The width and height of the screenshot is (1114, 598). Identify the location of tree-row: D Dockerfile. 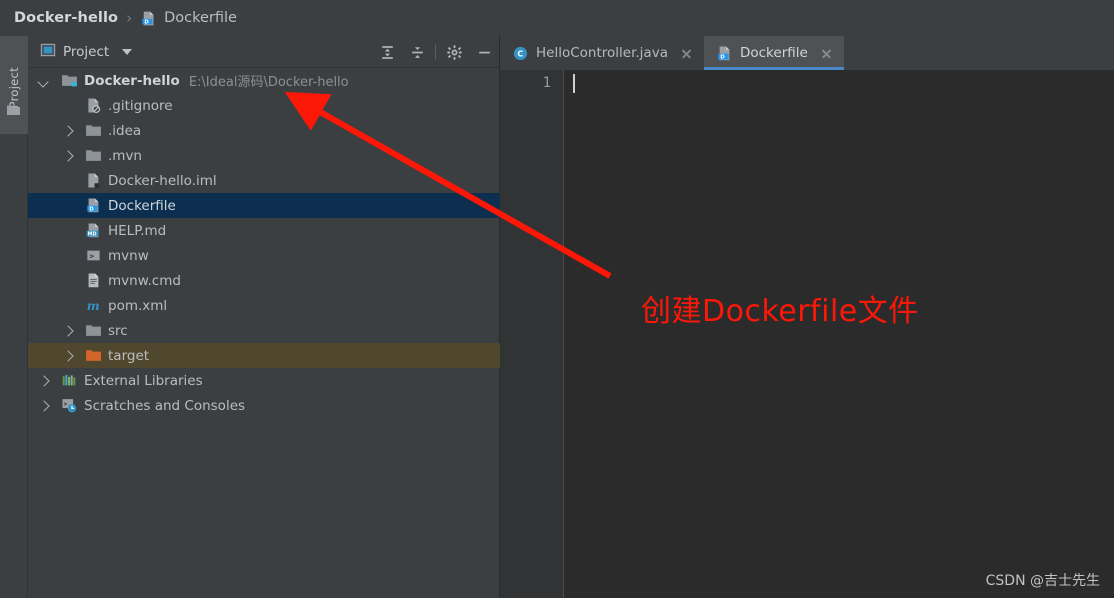
(264, 205).